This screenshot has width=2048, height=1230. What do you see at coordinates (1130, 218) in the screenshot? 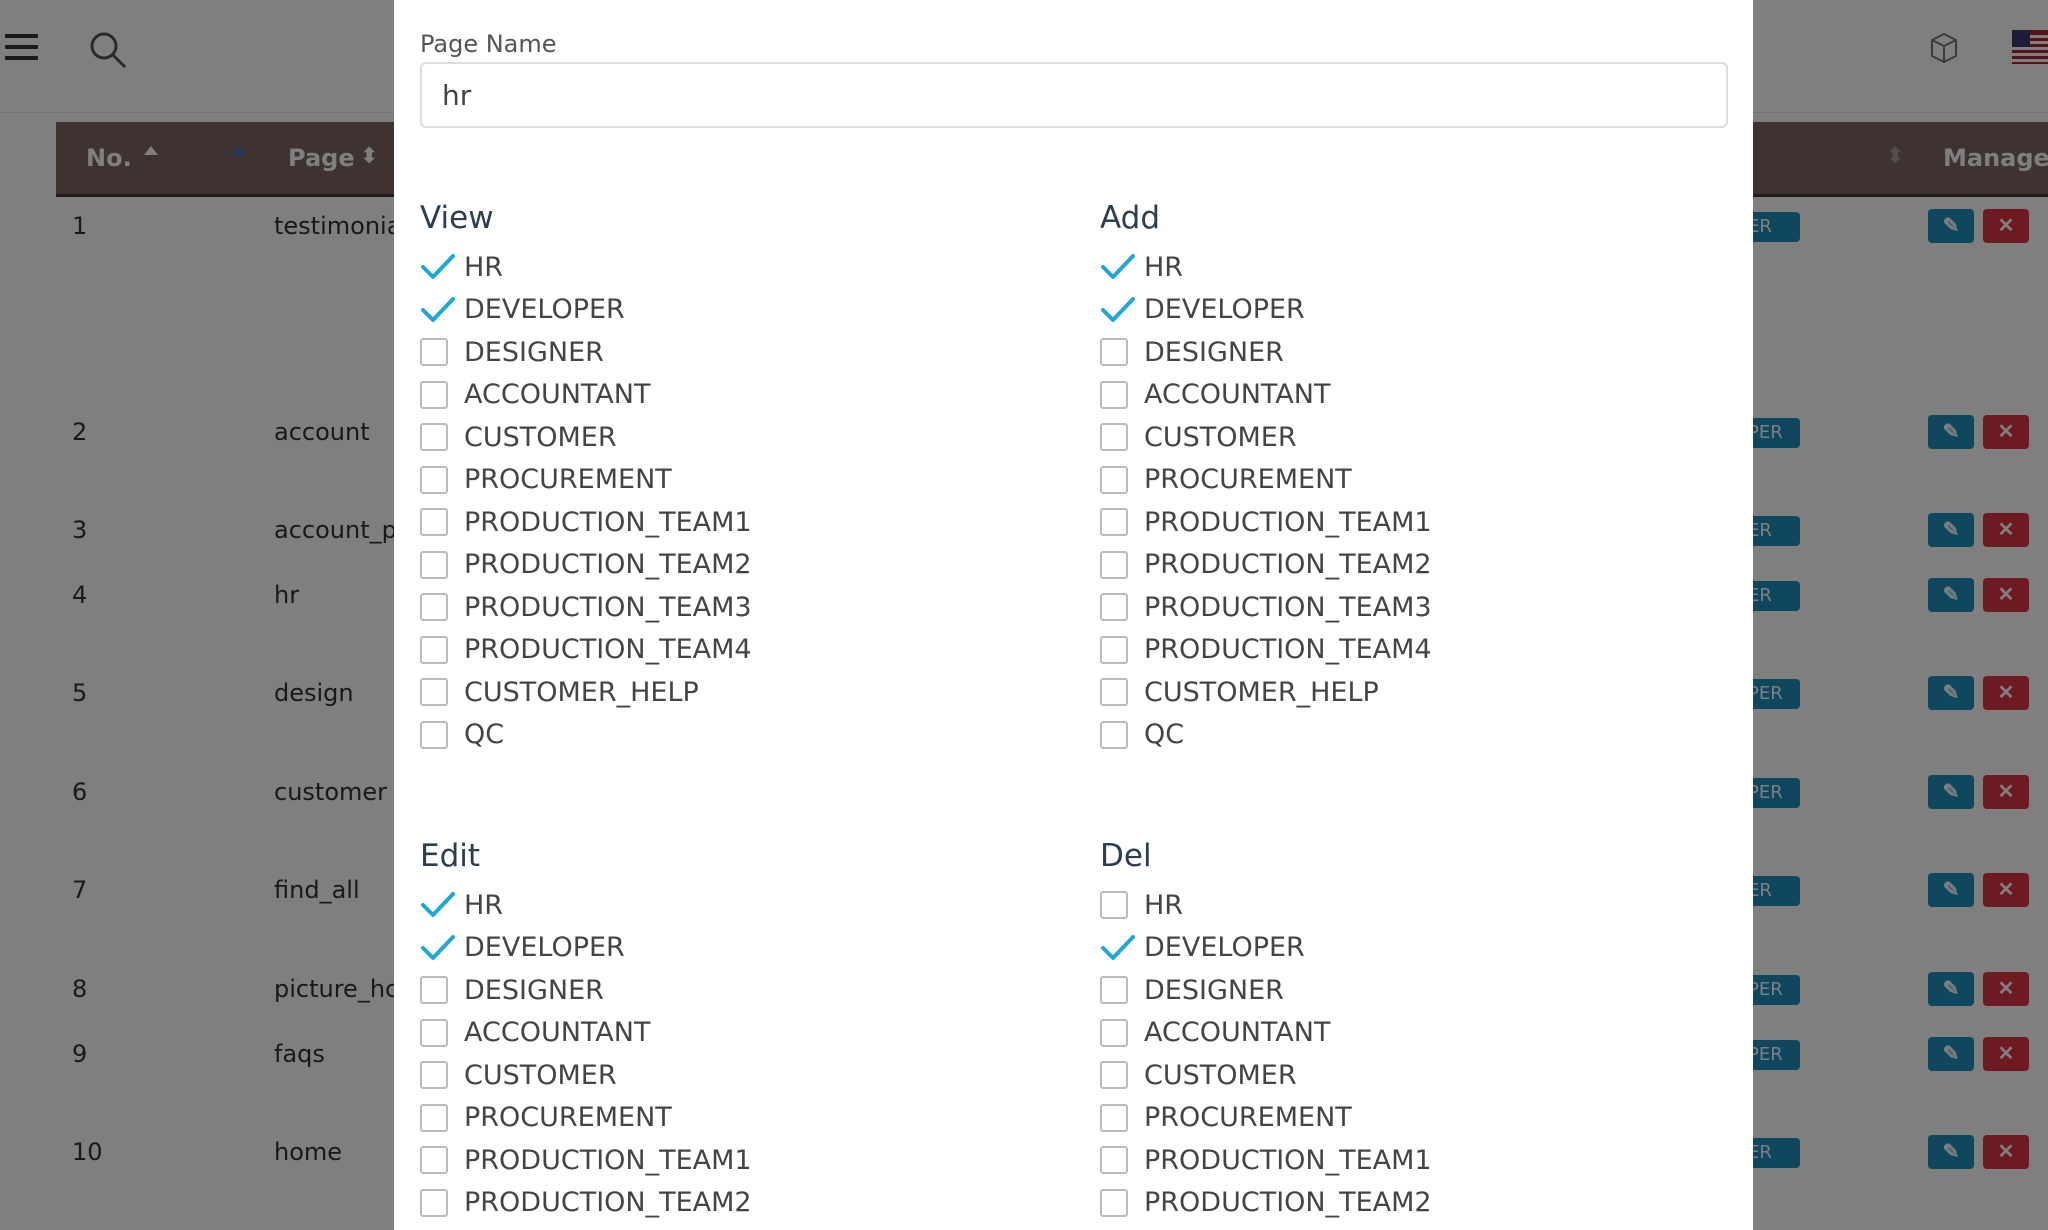
I see `group-title-add: Add` at bounding box center [1130, 218].